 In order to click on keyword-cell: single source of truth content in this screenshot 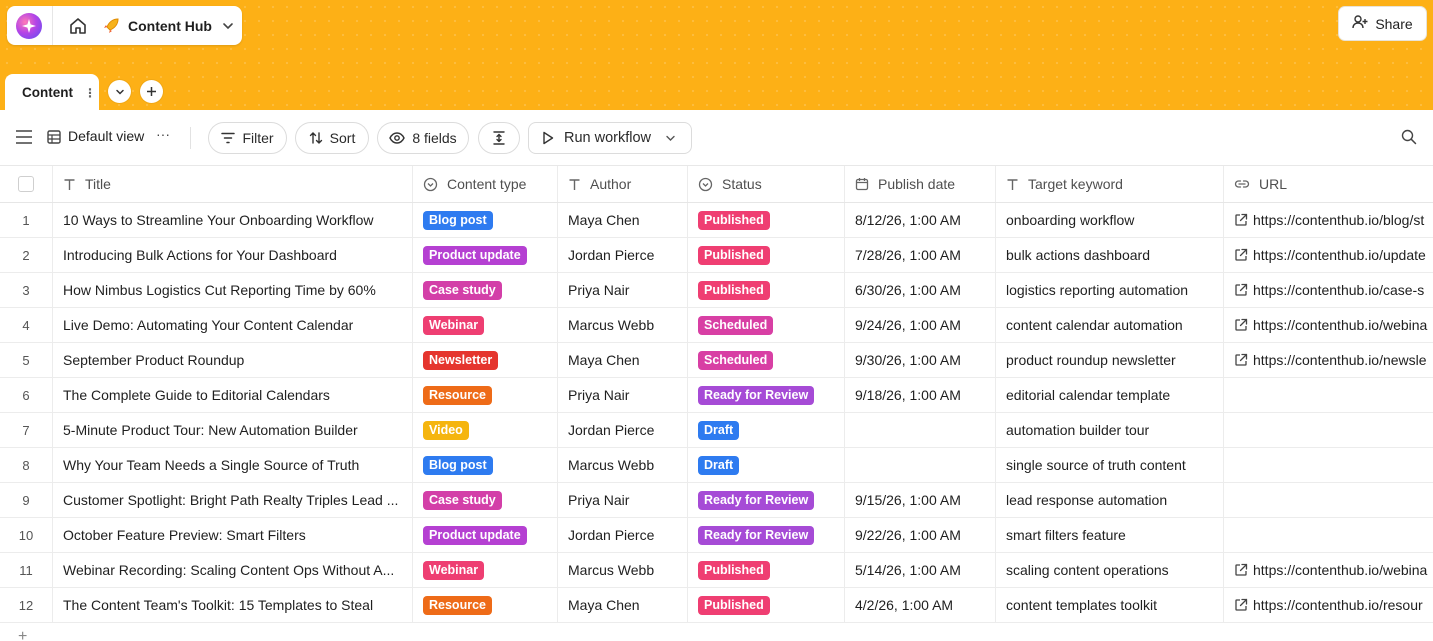, I will do `click(1110, 465)`.